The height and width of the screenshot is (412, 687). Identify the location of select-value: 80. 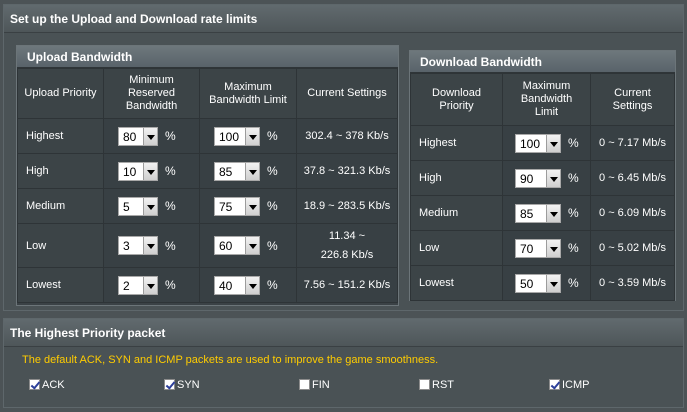
(130, 136).